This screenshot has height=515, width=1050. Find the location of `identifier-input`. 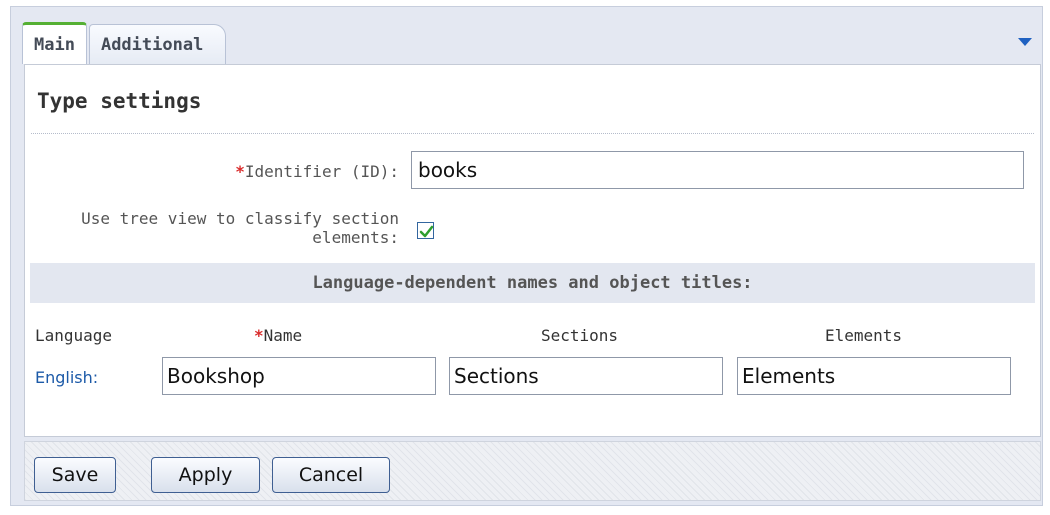

identifier-input is located at coordinates (717, 170).